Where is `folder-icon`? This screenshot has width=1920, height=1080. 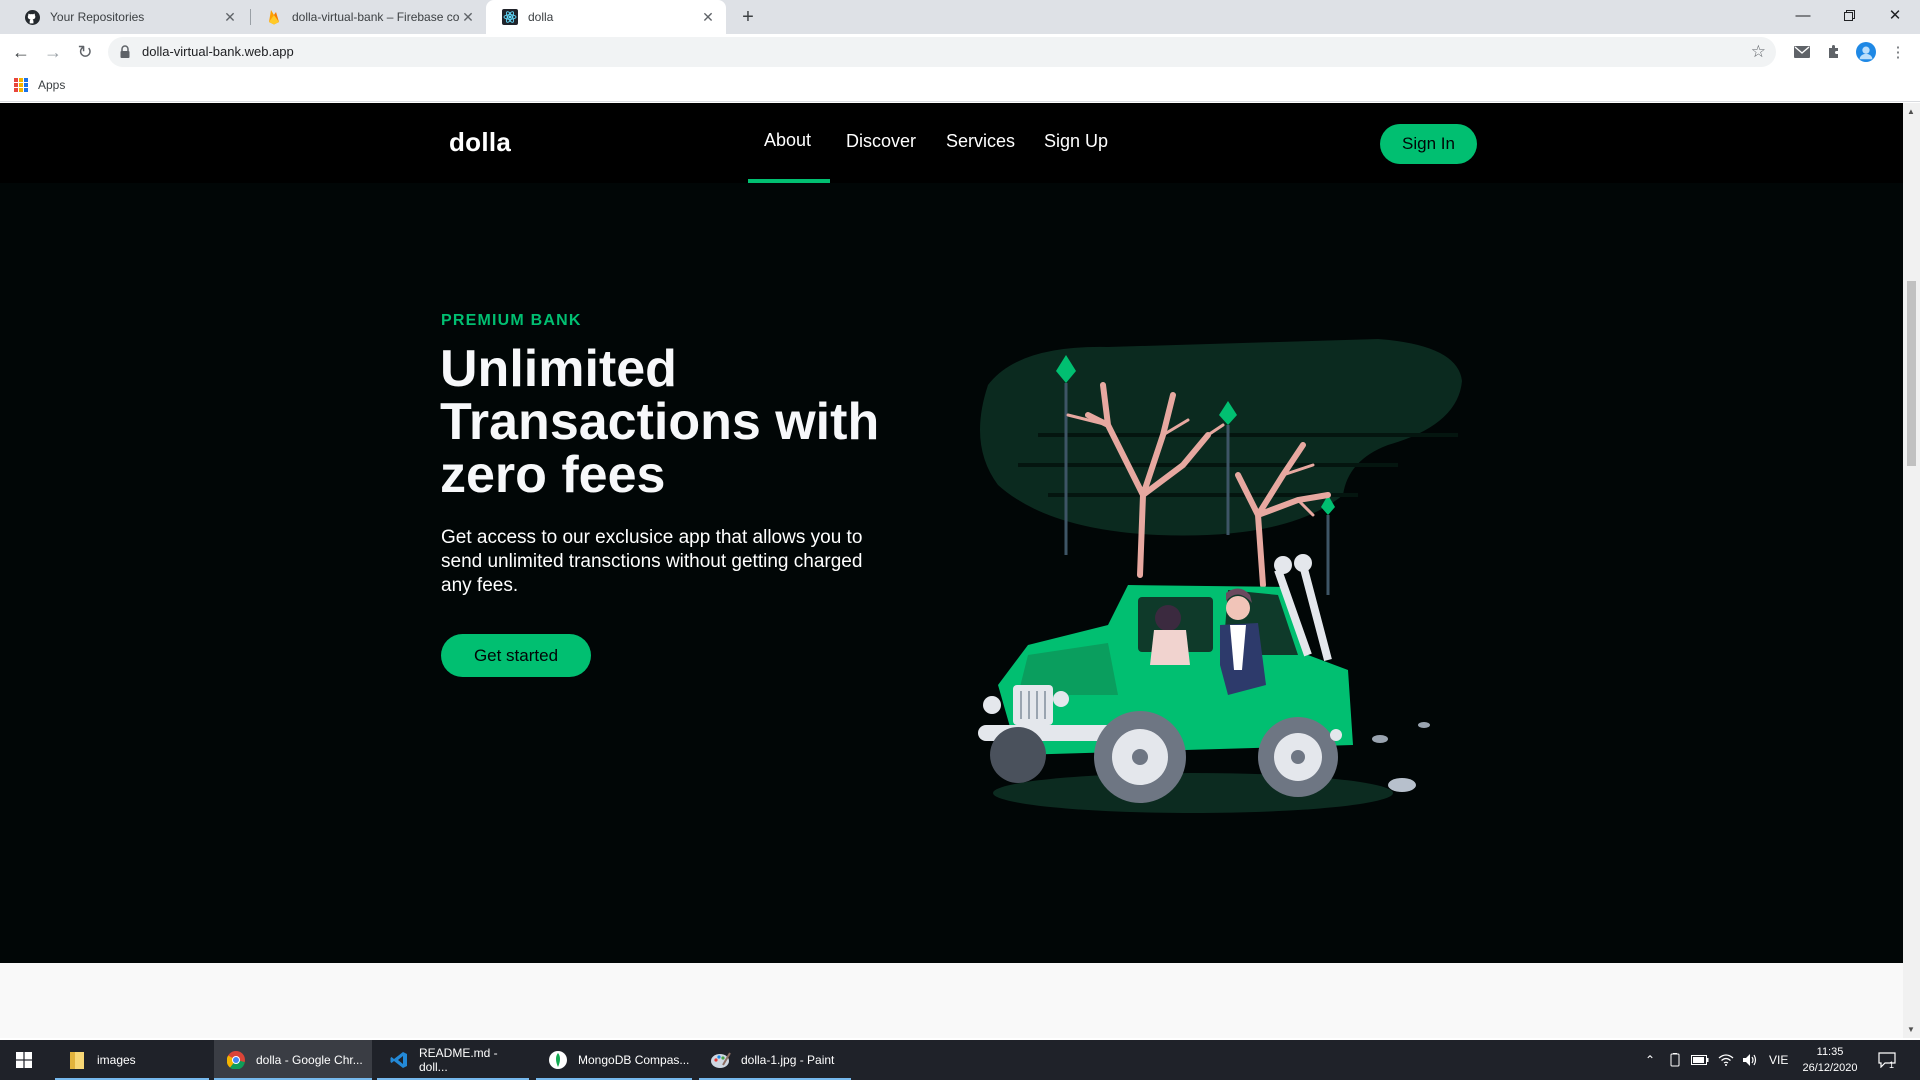
folder-icon is located at coordinates (77, 1060).